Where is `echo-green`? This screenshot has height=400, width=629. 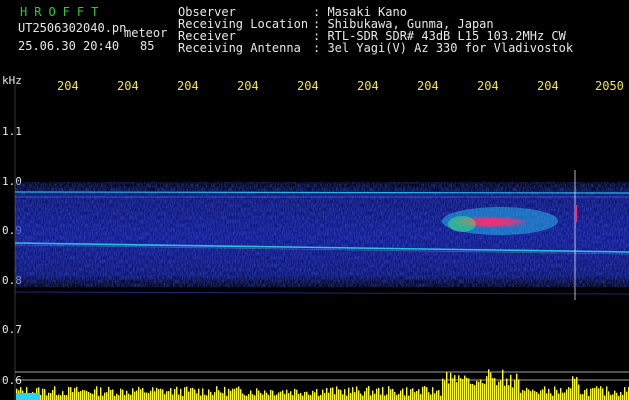
echo-green is located at coordinates (462, 224).